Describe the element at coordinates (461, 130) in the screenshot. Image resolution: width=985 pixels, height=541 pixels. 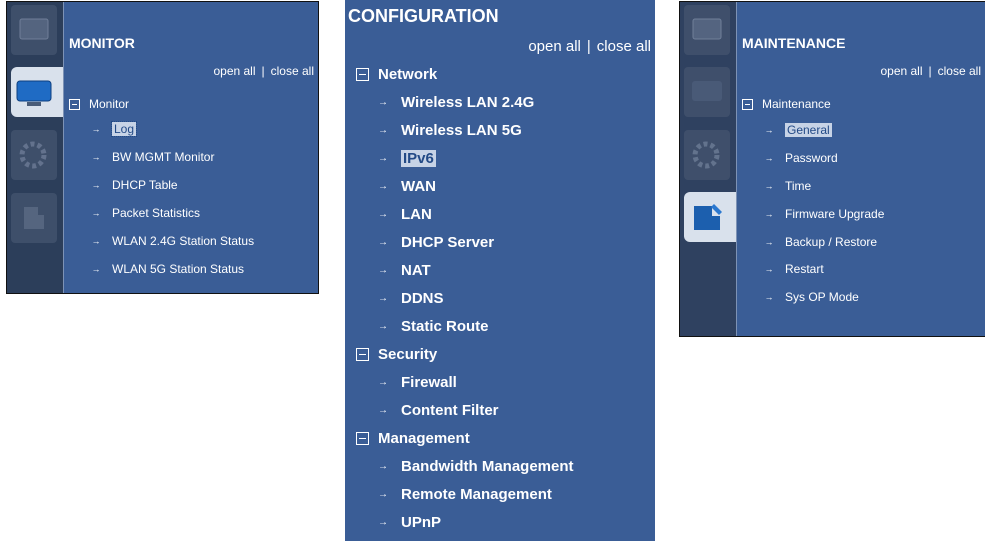
I see `menu-item-label: Wireless LAN 5G` at that location.